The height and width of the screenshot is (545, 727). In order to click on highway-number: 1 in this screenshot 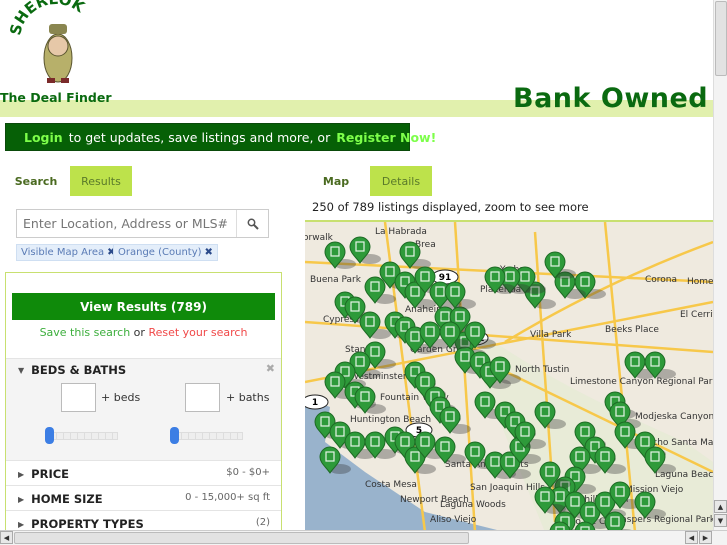, I will do `click(315, 403)`.